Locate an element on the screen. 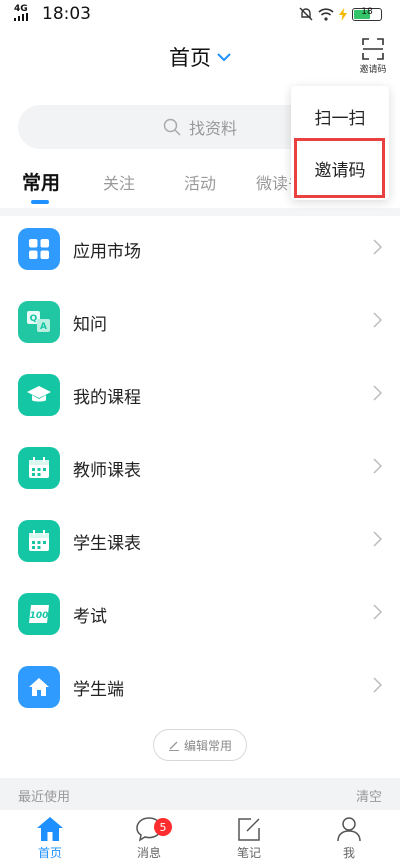 Image resolution: width=400 pixels, height=866 pixels. nav-me: 我 is located at coordinates (349, 841).